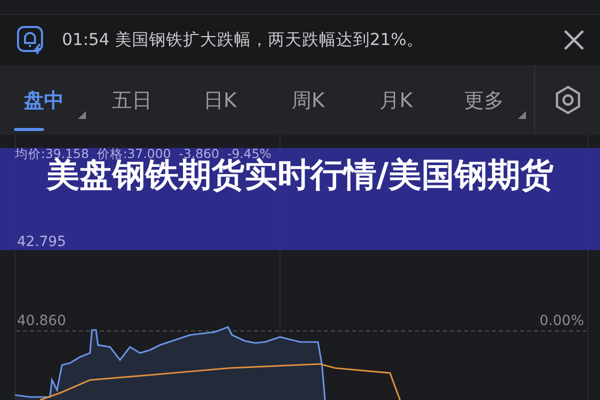 This screenshot has width=600, height=400. Describe the element at coordinates (308, 100) in the screenshot. I see `period-tab: 周K` at that location.